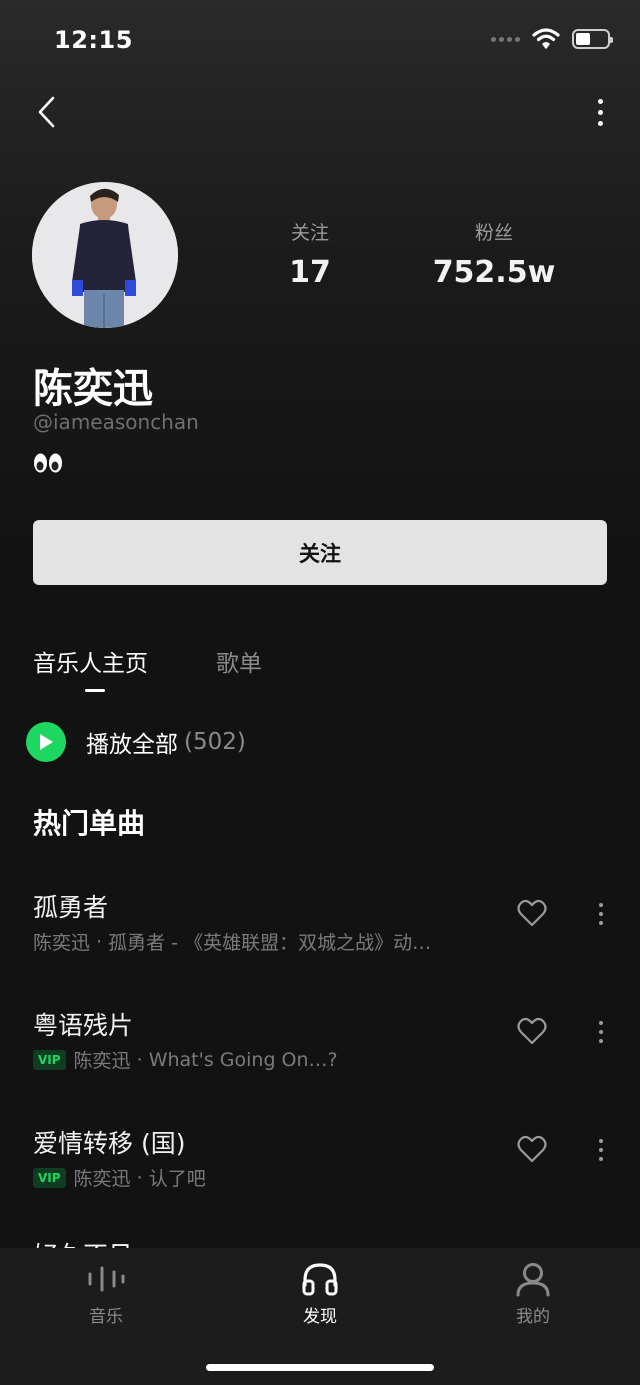 Image resolution: width=640 pixels, height=1385 pixels. Describe the element at coordinates (90, 664) in the screenshot. I see `tab-artist-home-label: 音乐人主页` at that location.